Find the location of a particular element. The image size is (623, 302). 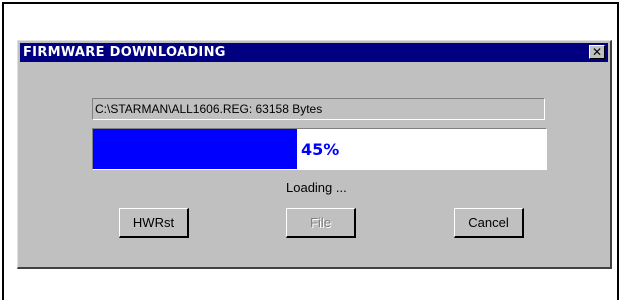

progress-percent: 45% is located at coordinates (320, 149).